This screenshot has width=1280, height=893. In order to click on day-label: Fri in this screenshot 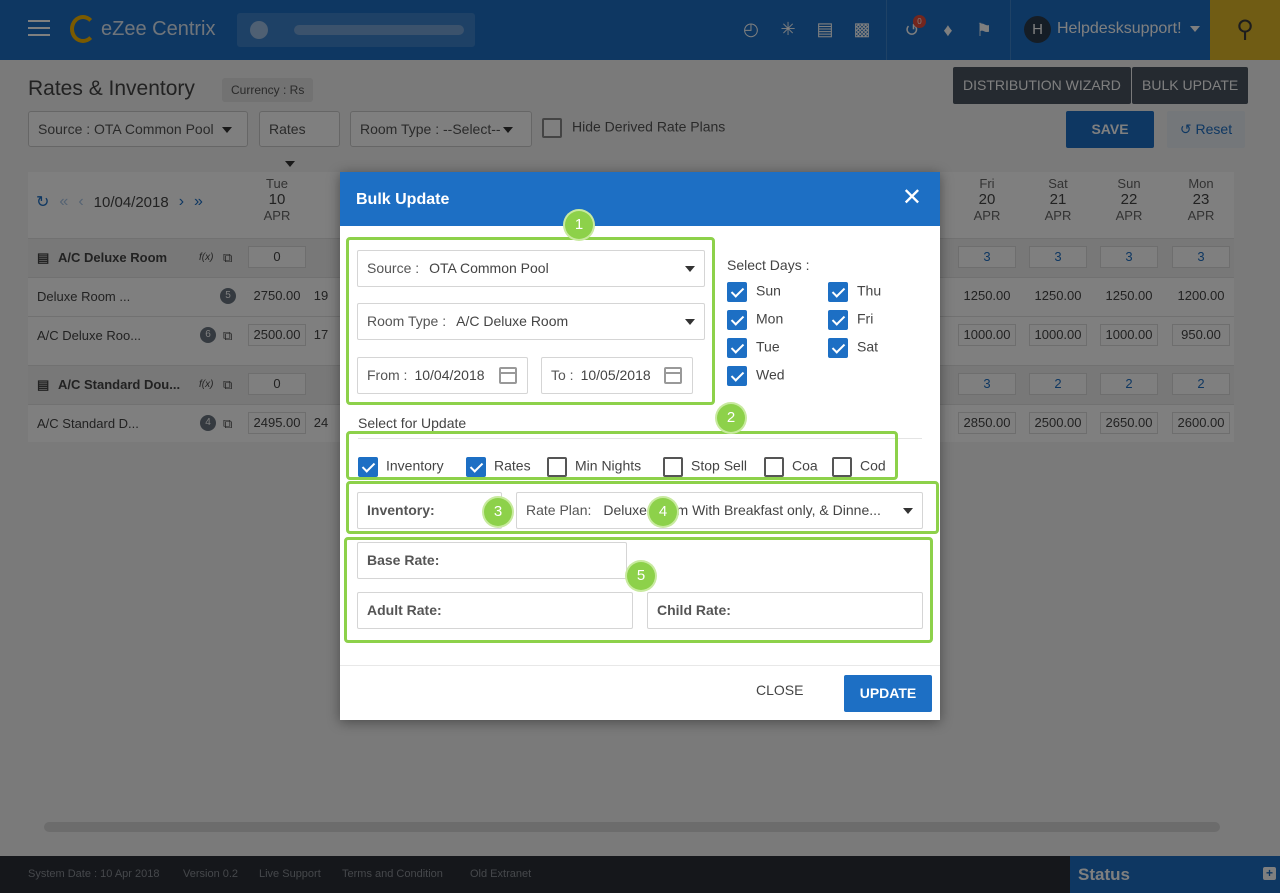, I will do `click(865, 318)`.